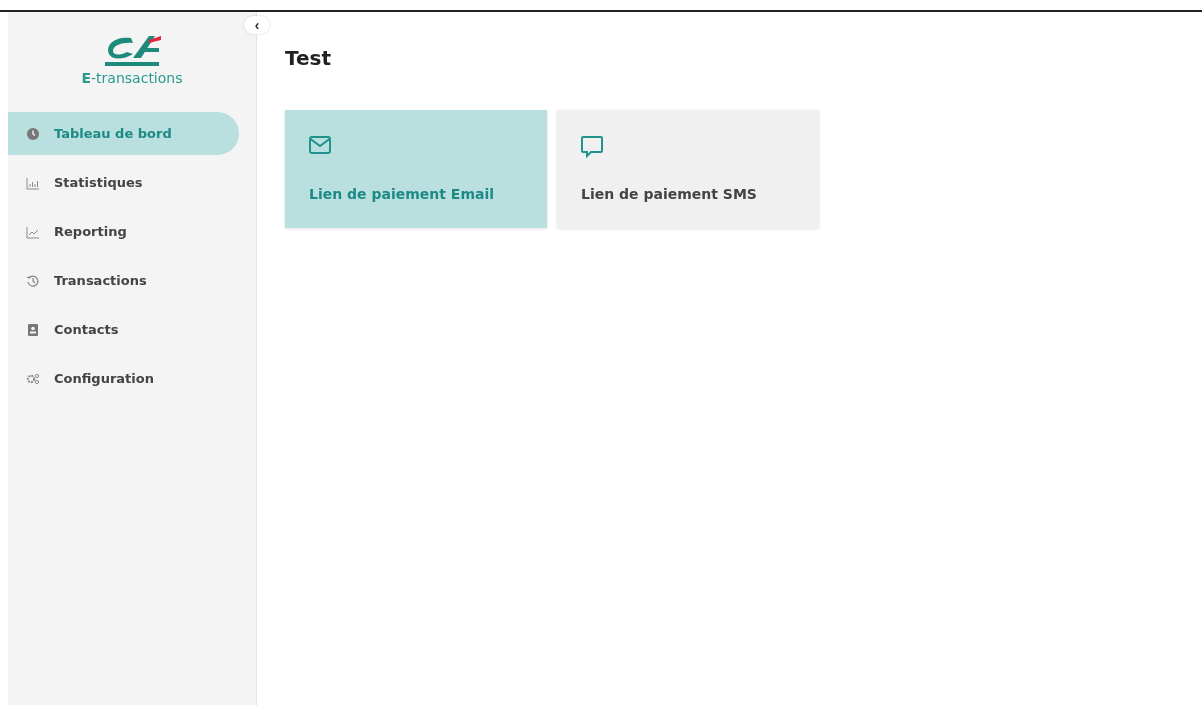 The width and height of the screenshot is (1202, 705). Describe the element at coordinates (592, 147) in the screenshot. I see `speech-bubble-icon` at that location.